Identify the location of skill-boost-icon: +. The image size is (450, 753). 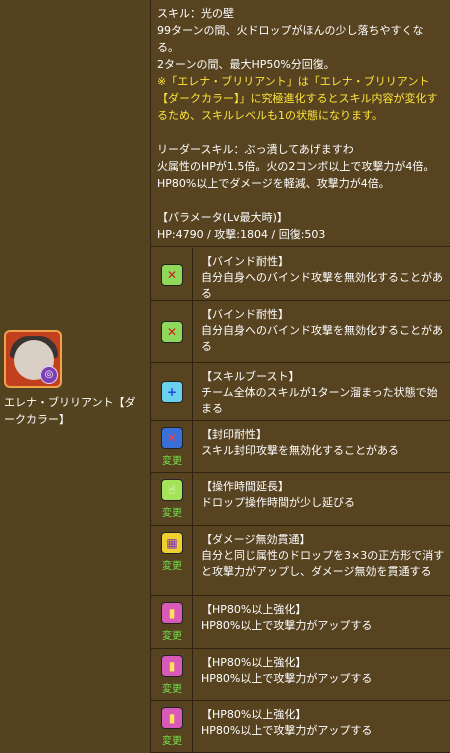
(172, 392).